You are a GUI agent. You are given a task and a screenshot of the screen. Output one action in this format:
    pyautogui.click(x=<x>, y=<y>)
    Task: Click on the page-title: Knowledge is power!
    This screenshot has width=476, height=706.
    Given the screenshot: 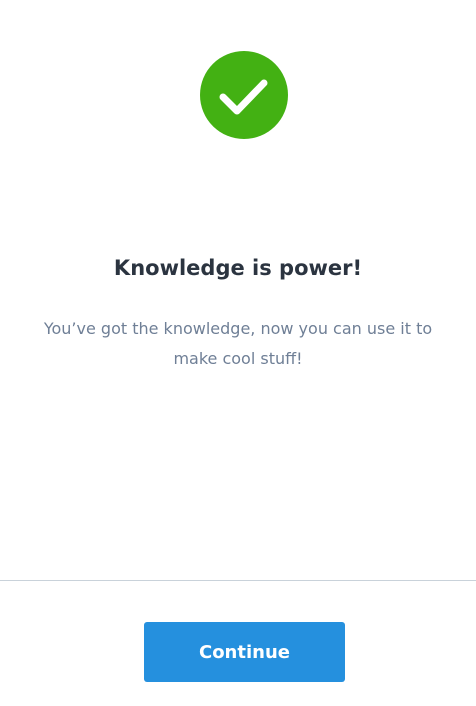 What is the action you would take?
    pyautogui.click(x=238, y=268)
    